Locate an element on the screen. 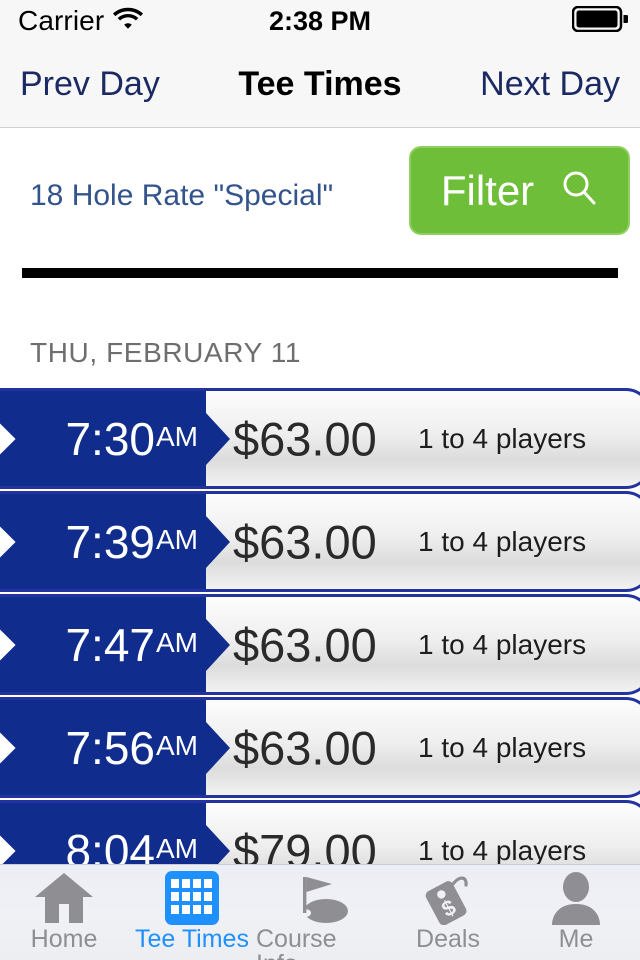  tee-time-hour-minute: 7:56 is located at coordinates (110, 747).